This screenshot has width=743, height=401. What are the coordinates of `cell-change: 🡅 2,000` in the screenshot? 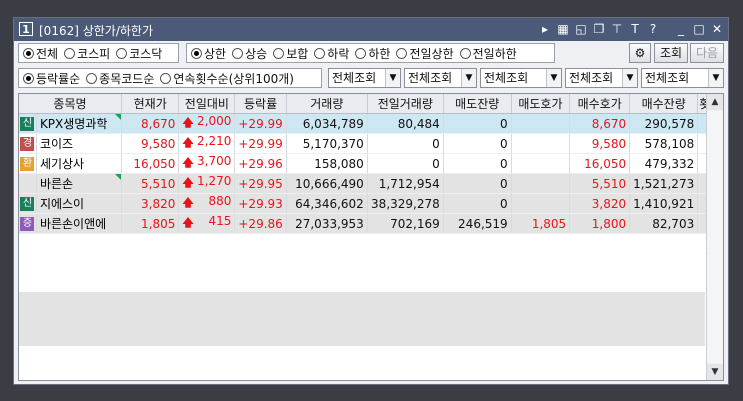 It's located at (207, 123).